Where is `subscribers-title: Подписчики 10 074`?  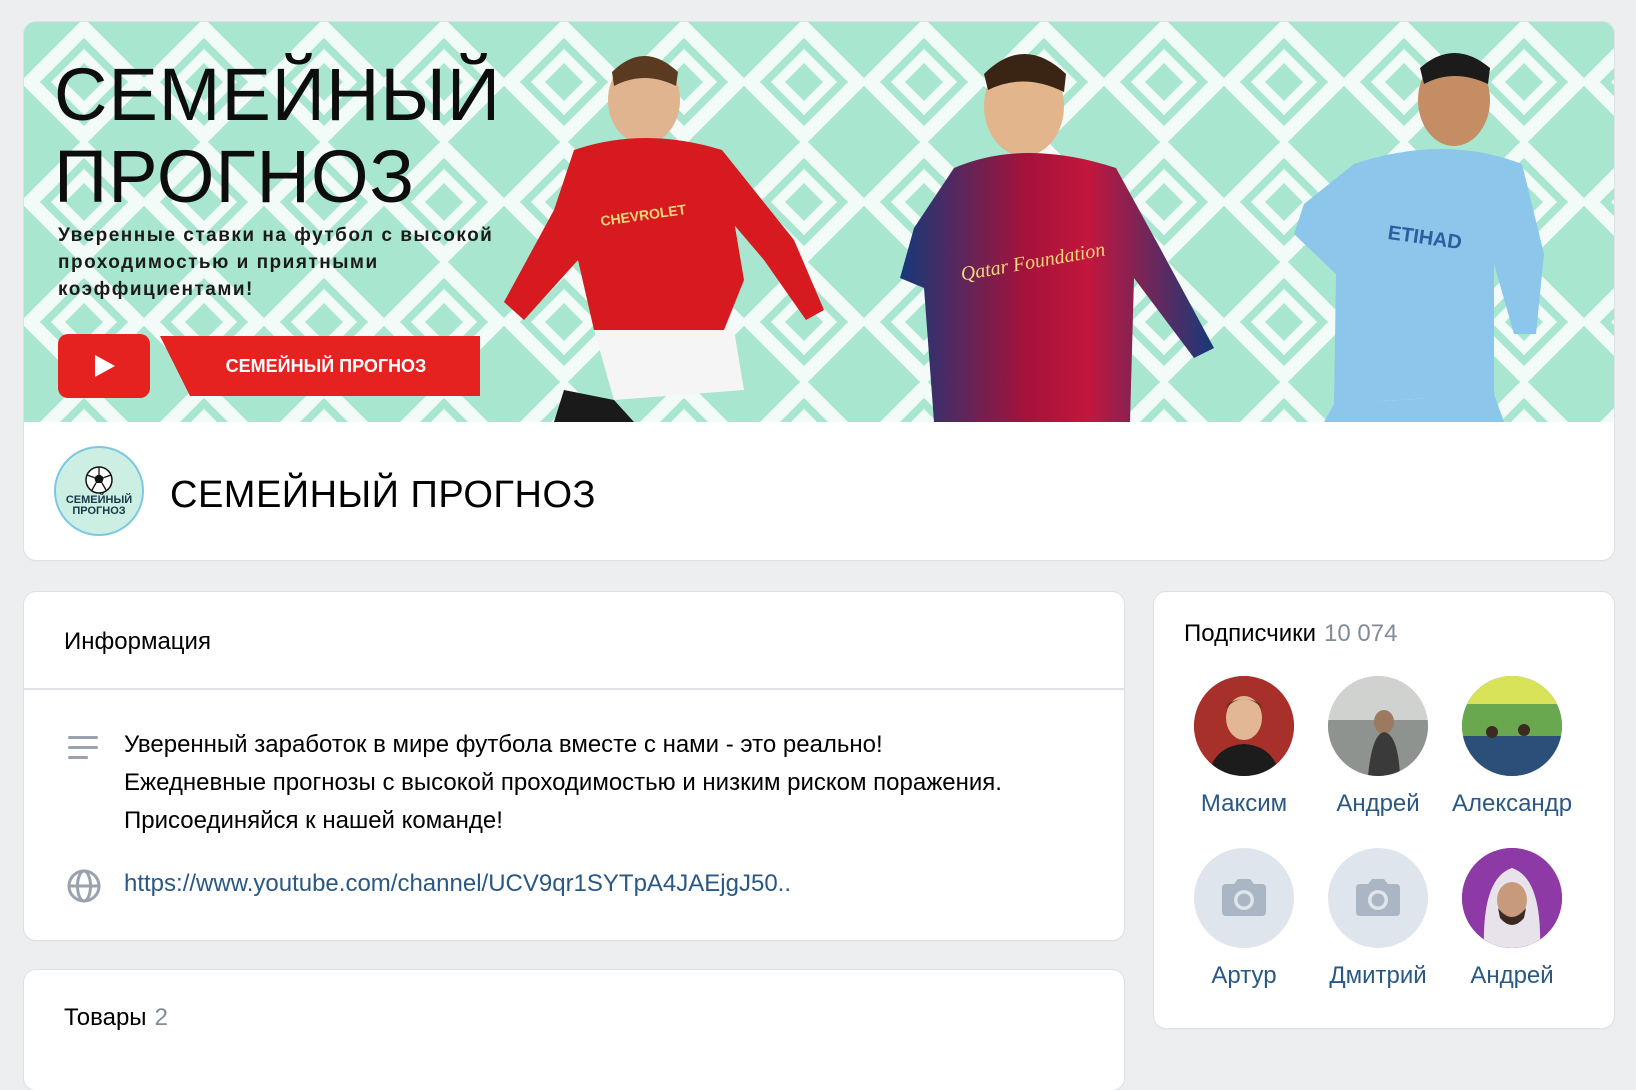 subscribers-title: Подписчики 10 074 is located at coordinates (1290, 634).